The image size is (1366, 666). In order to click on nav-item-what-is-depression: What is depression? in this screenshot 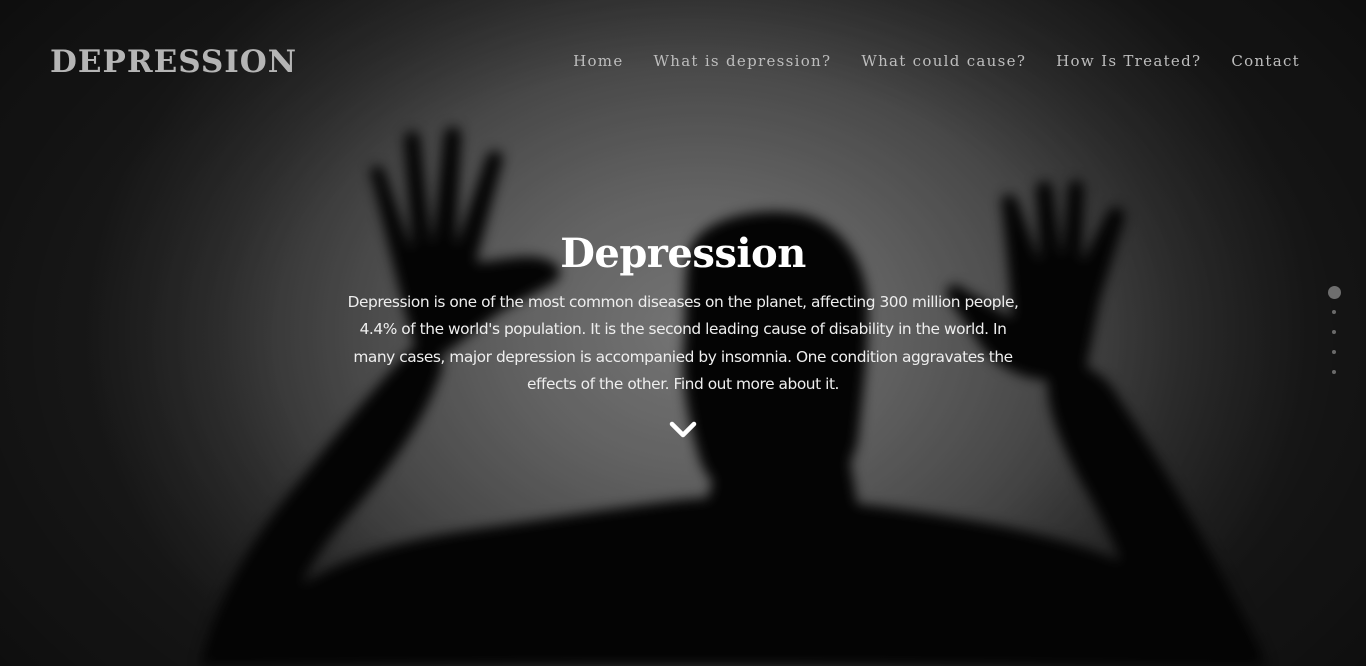, I will do `click(743, 61)`.